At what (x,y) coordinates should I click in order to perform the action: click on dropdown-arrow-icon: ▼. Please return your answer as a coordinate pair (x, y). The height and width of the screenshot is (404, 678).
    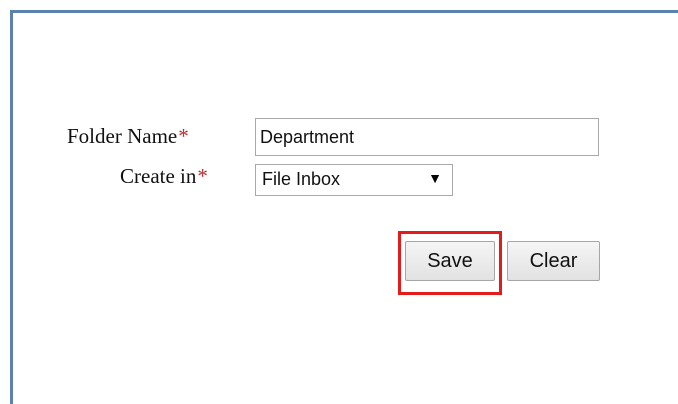
    Looking at the image, I should click on (435, 178).